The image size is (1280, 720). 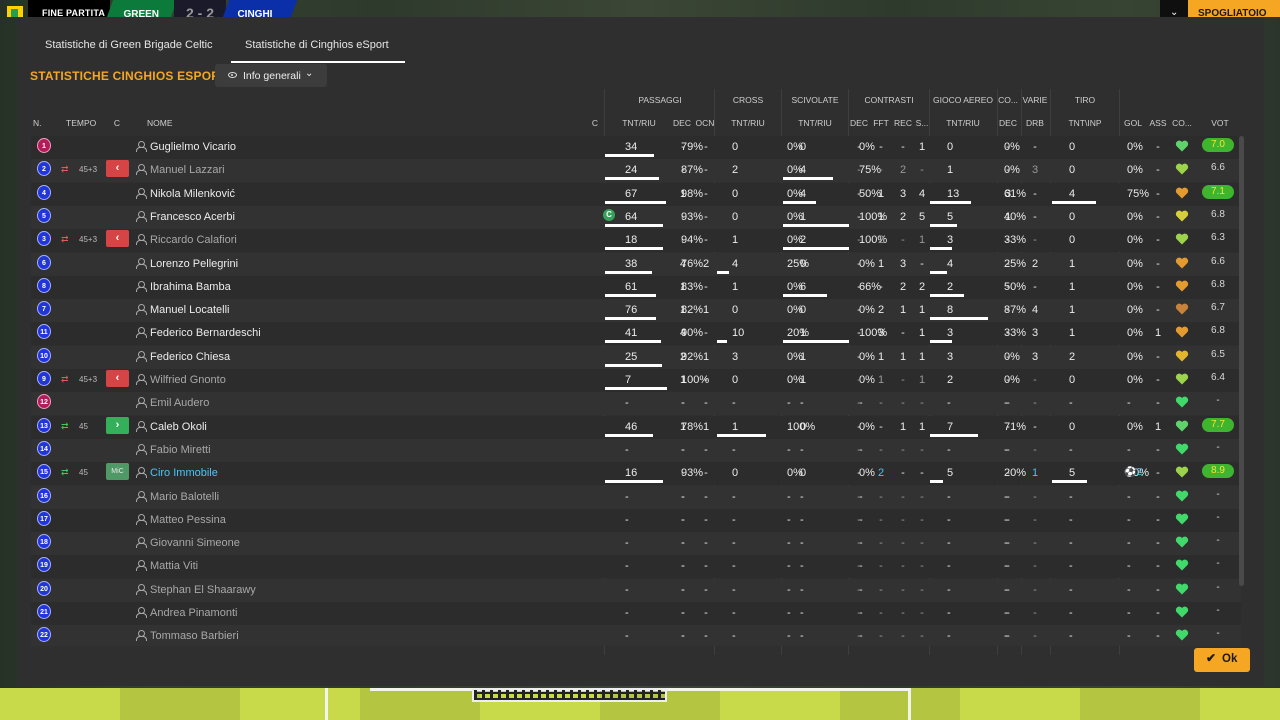 I want to click on table-row: 17 Matteo Pessina - - - - - - - - - - - - - - - - - - - -, so click(x=636, y=520).